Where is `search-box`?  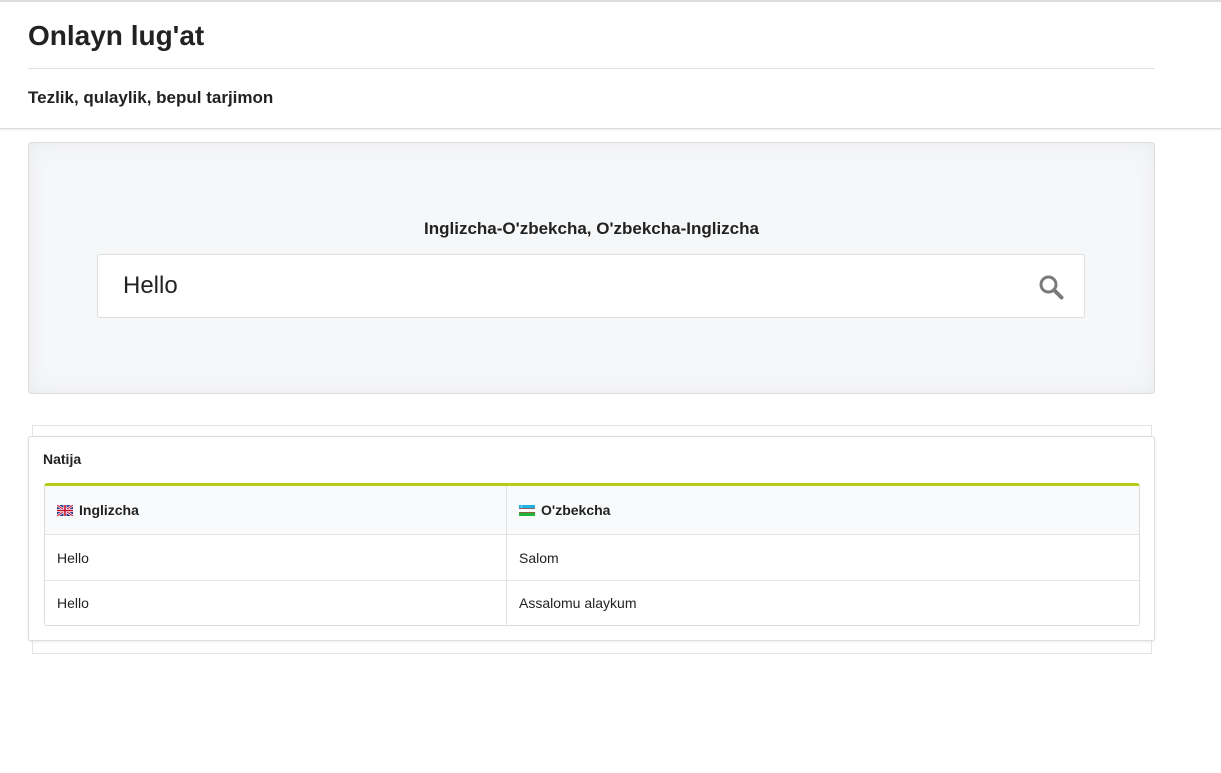 search-box is located at coordinates (591, 286).